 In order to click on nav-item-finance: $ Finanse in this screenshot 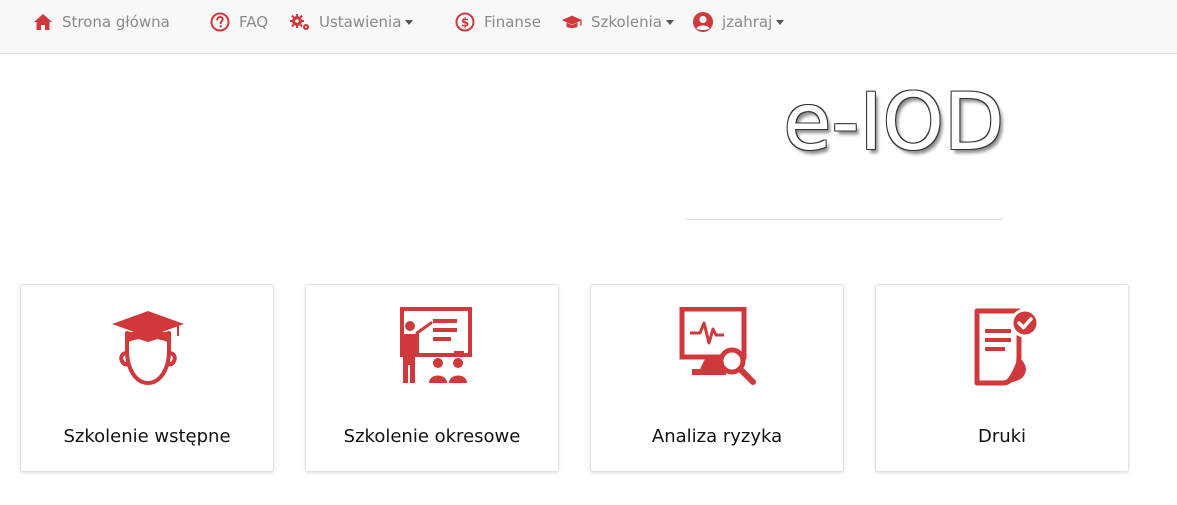, I will do `click(497, 22)`.